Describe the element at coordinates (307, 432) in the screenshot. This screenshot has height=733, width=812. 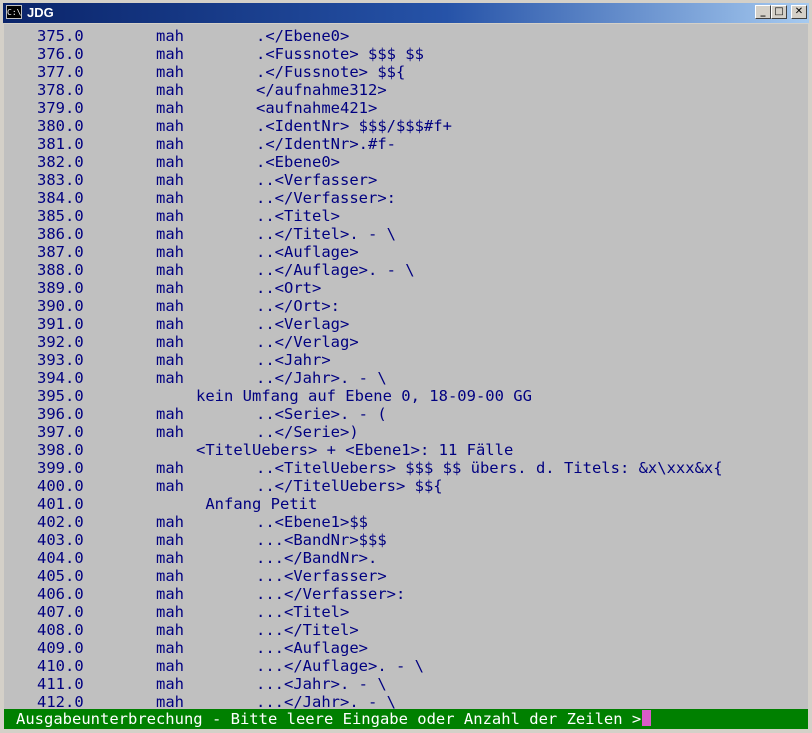
I see `line-text: ..</Serie>)` at that location.